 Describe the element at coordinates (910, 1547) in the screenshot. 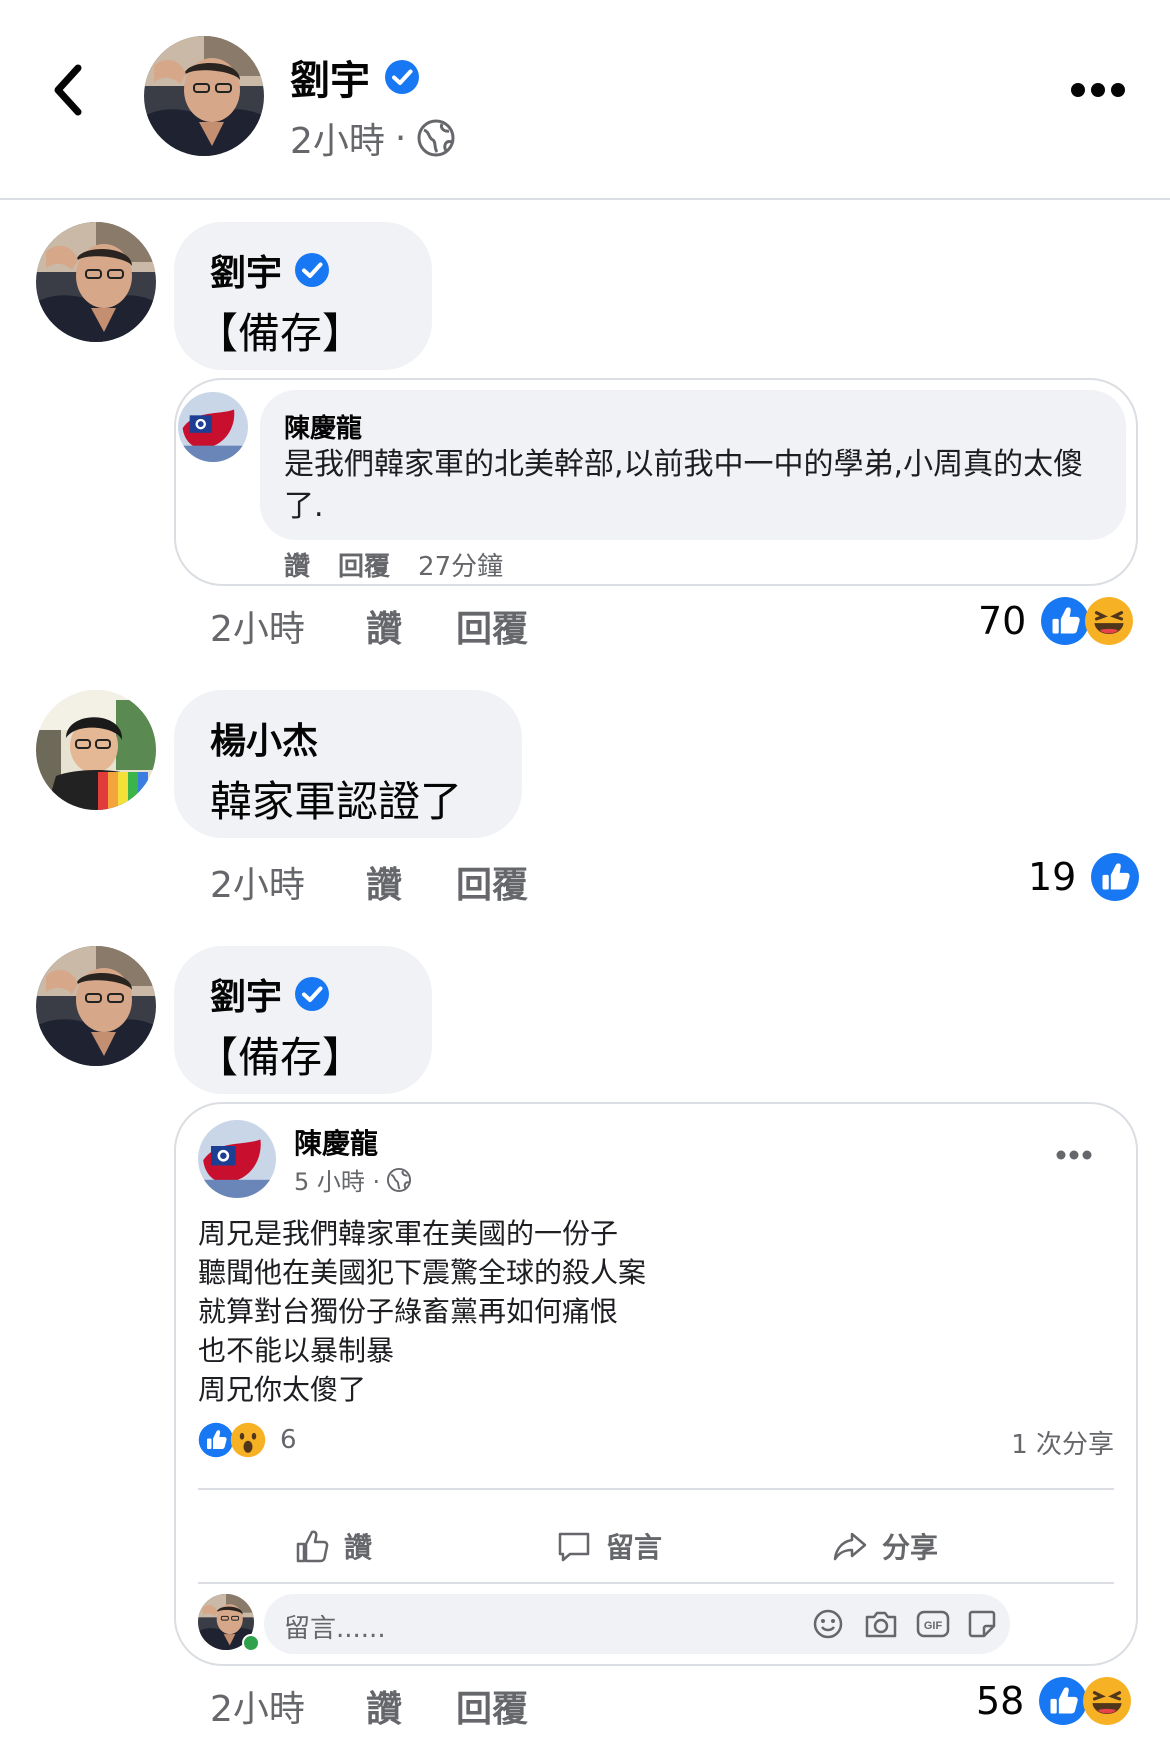

I see `post-share-label: 分享` at that location.